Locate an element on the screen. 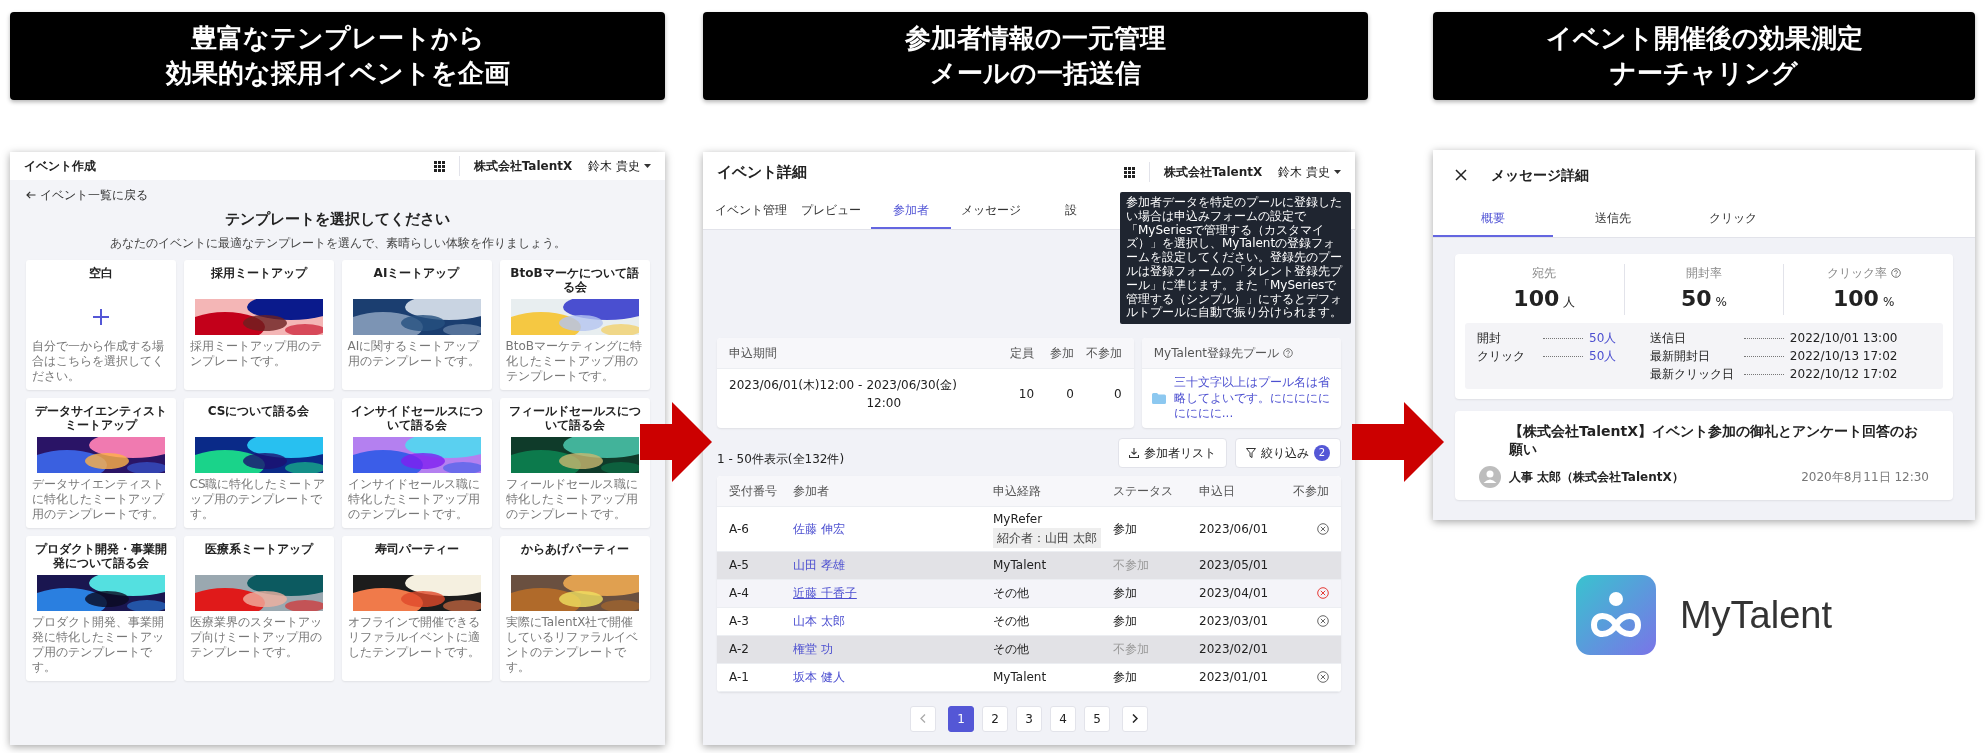 This screenshot has height=753, width=1985. template-title: CSについて語る会 is located at coordinates (258, 411).